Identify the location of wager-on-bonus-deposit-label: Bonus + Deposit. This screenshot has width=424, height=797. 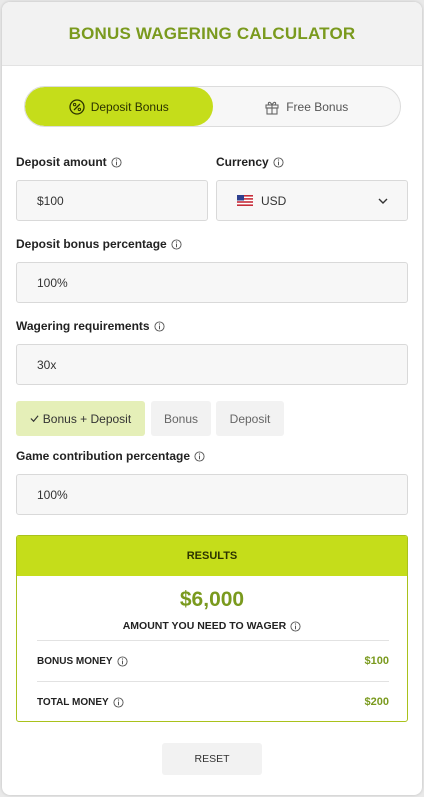
(87, 418).